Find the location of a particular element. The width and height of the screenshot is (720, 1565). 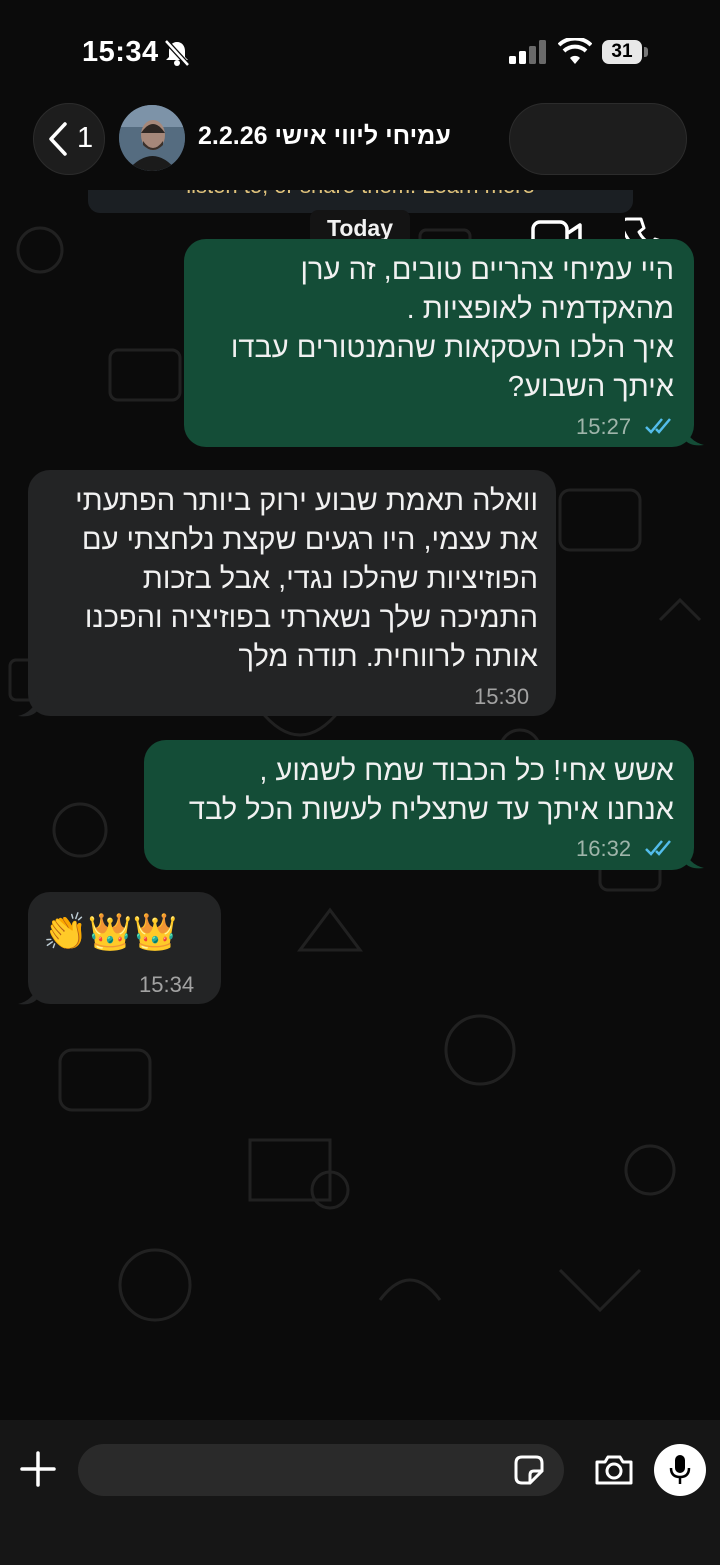

contact-name: עמיחי ליווי אישי 2.2.26 is located at coordinates (333, 136).